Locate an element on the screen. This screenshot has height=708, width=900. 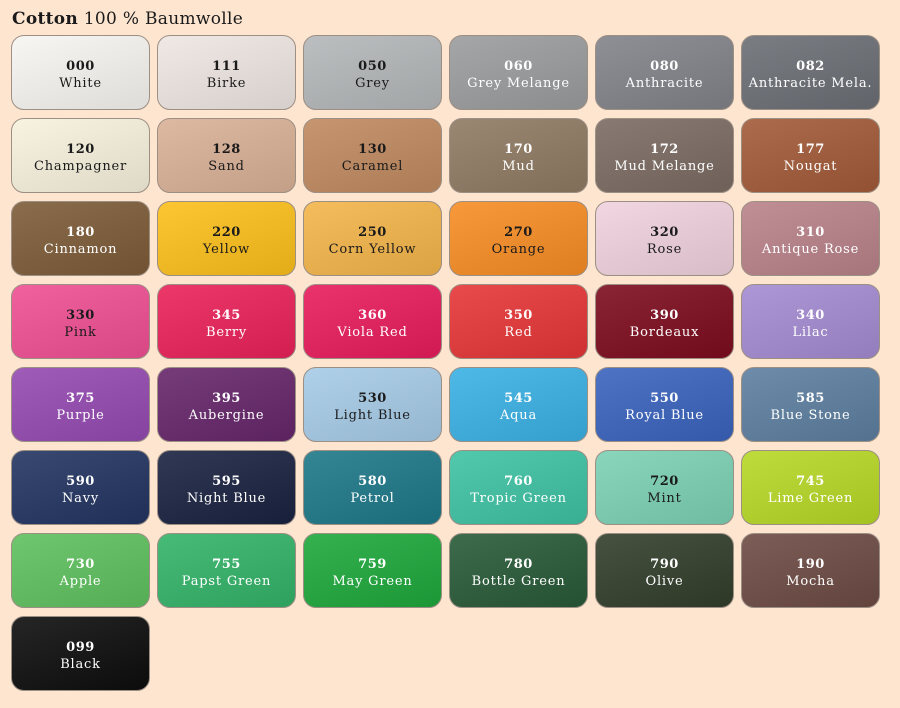
color-swatch: 172 Mud Melange is located at coordinates (664, 155).